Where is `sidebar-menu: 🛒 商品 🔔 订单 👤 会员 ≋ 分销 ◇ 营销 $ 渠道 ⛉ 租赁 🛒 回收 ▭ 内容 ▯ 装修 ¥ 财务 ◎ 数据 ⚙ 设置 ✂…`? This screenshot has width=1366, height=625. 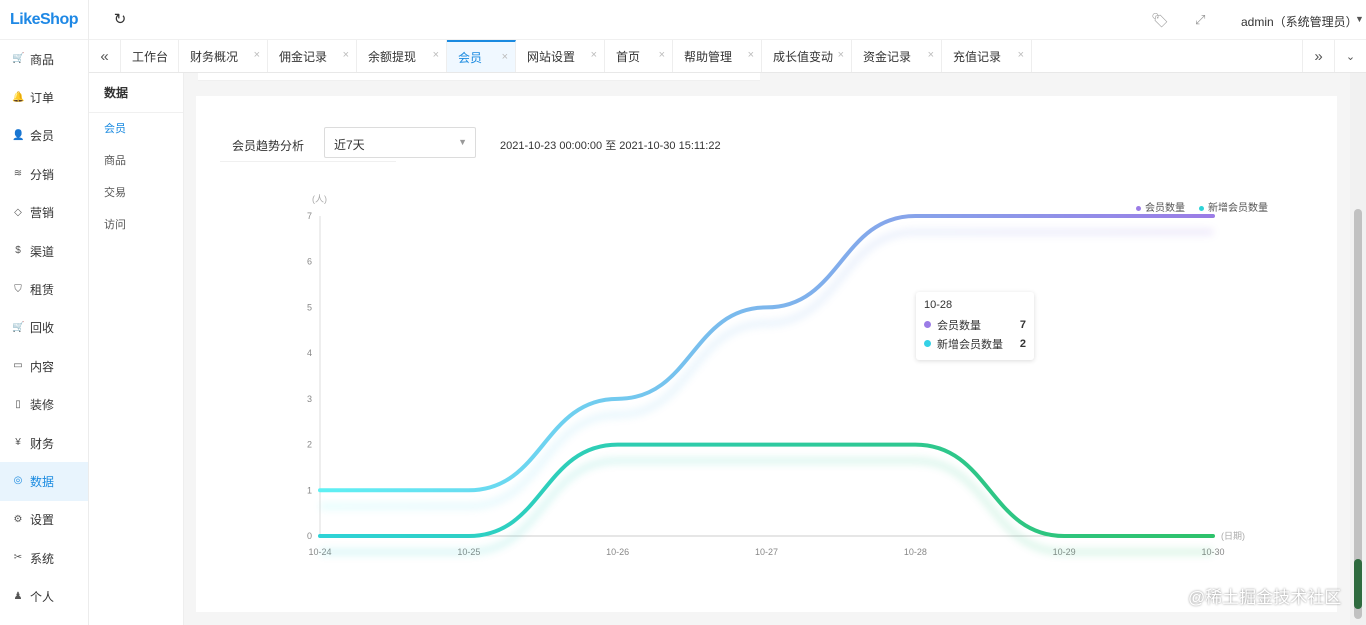 sidebar-menu: 🛒 商品 🔔 订单 👤 会员 ≋ 分销 ◇ 营销 $ 渠道 ⛉ 租赁 🛒 回收 ▭ 内容 ▯ 装修 ¥ 财务 ◎ 数据 ⚙ 设置 ✂… is located at coordinates (44, 328).